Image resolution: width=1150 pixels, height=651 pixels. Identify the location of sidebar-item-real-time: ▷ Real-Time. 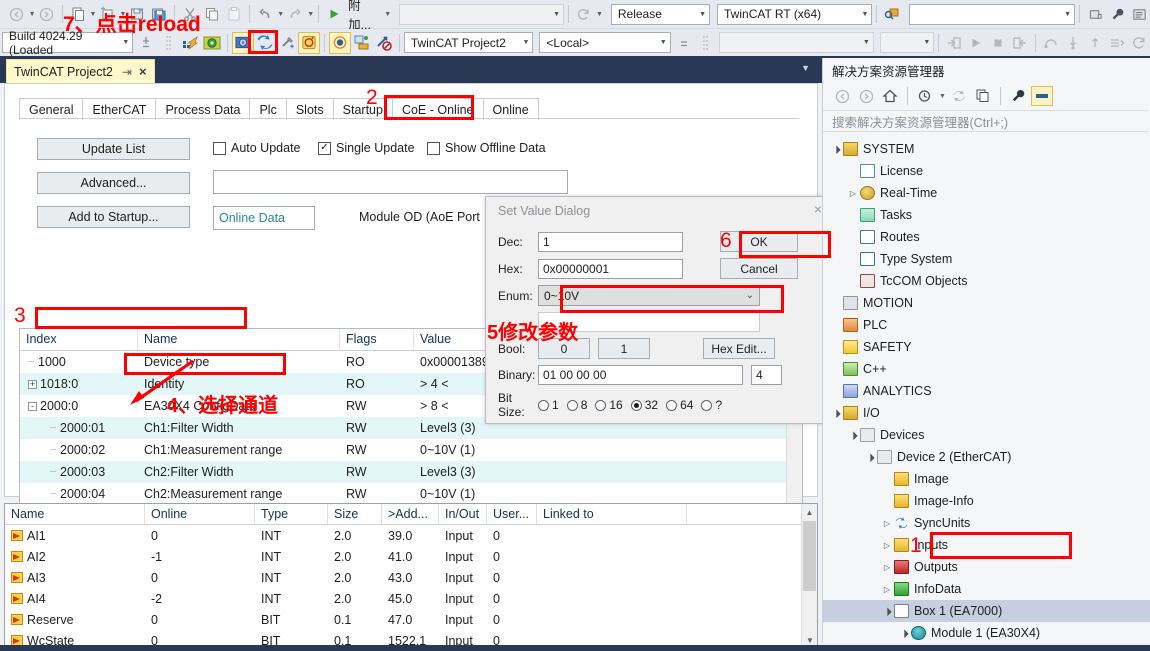
(986, 193).